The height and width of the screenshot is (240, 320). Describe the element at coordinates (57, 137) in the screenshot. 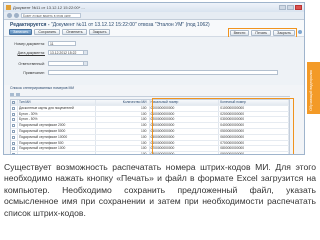

I see `cell-type: Подарочный сертификат 10000` at that location.